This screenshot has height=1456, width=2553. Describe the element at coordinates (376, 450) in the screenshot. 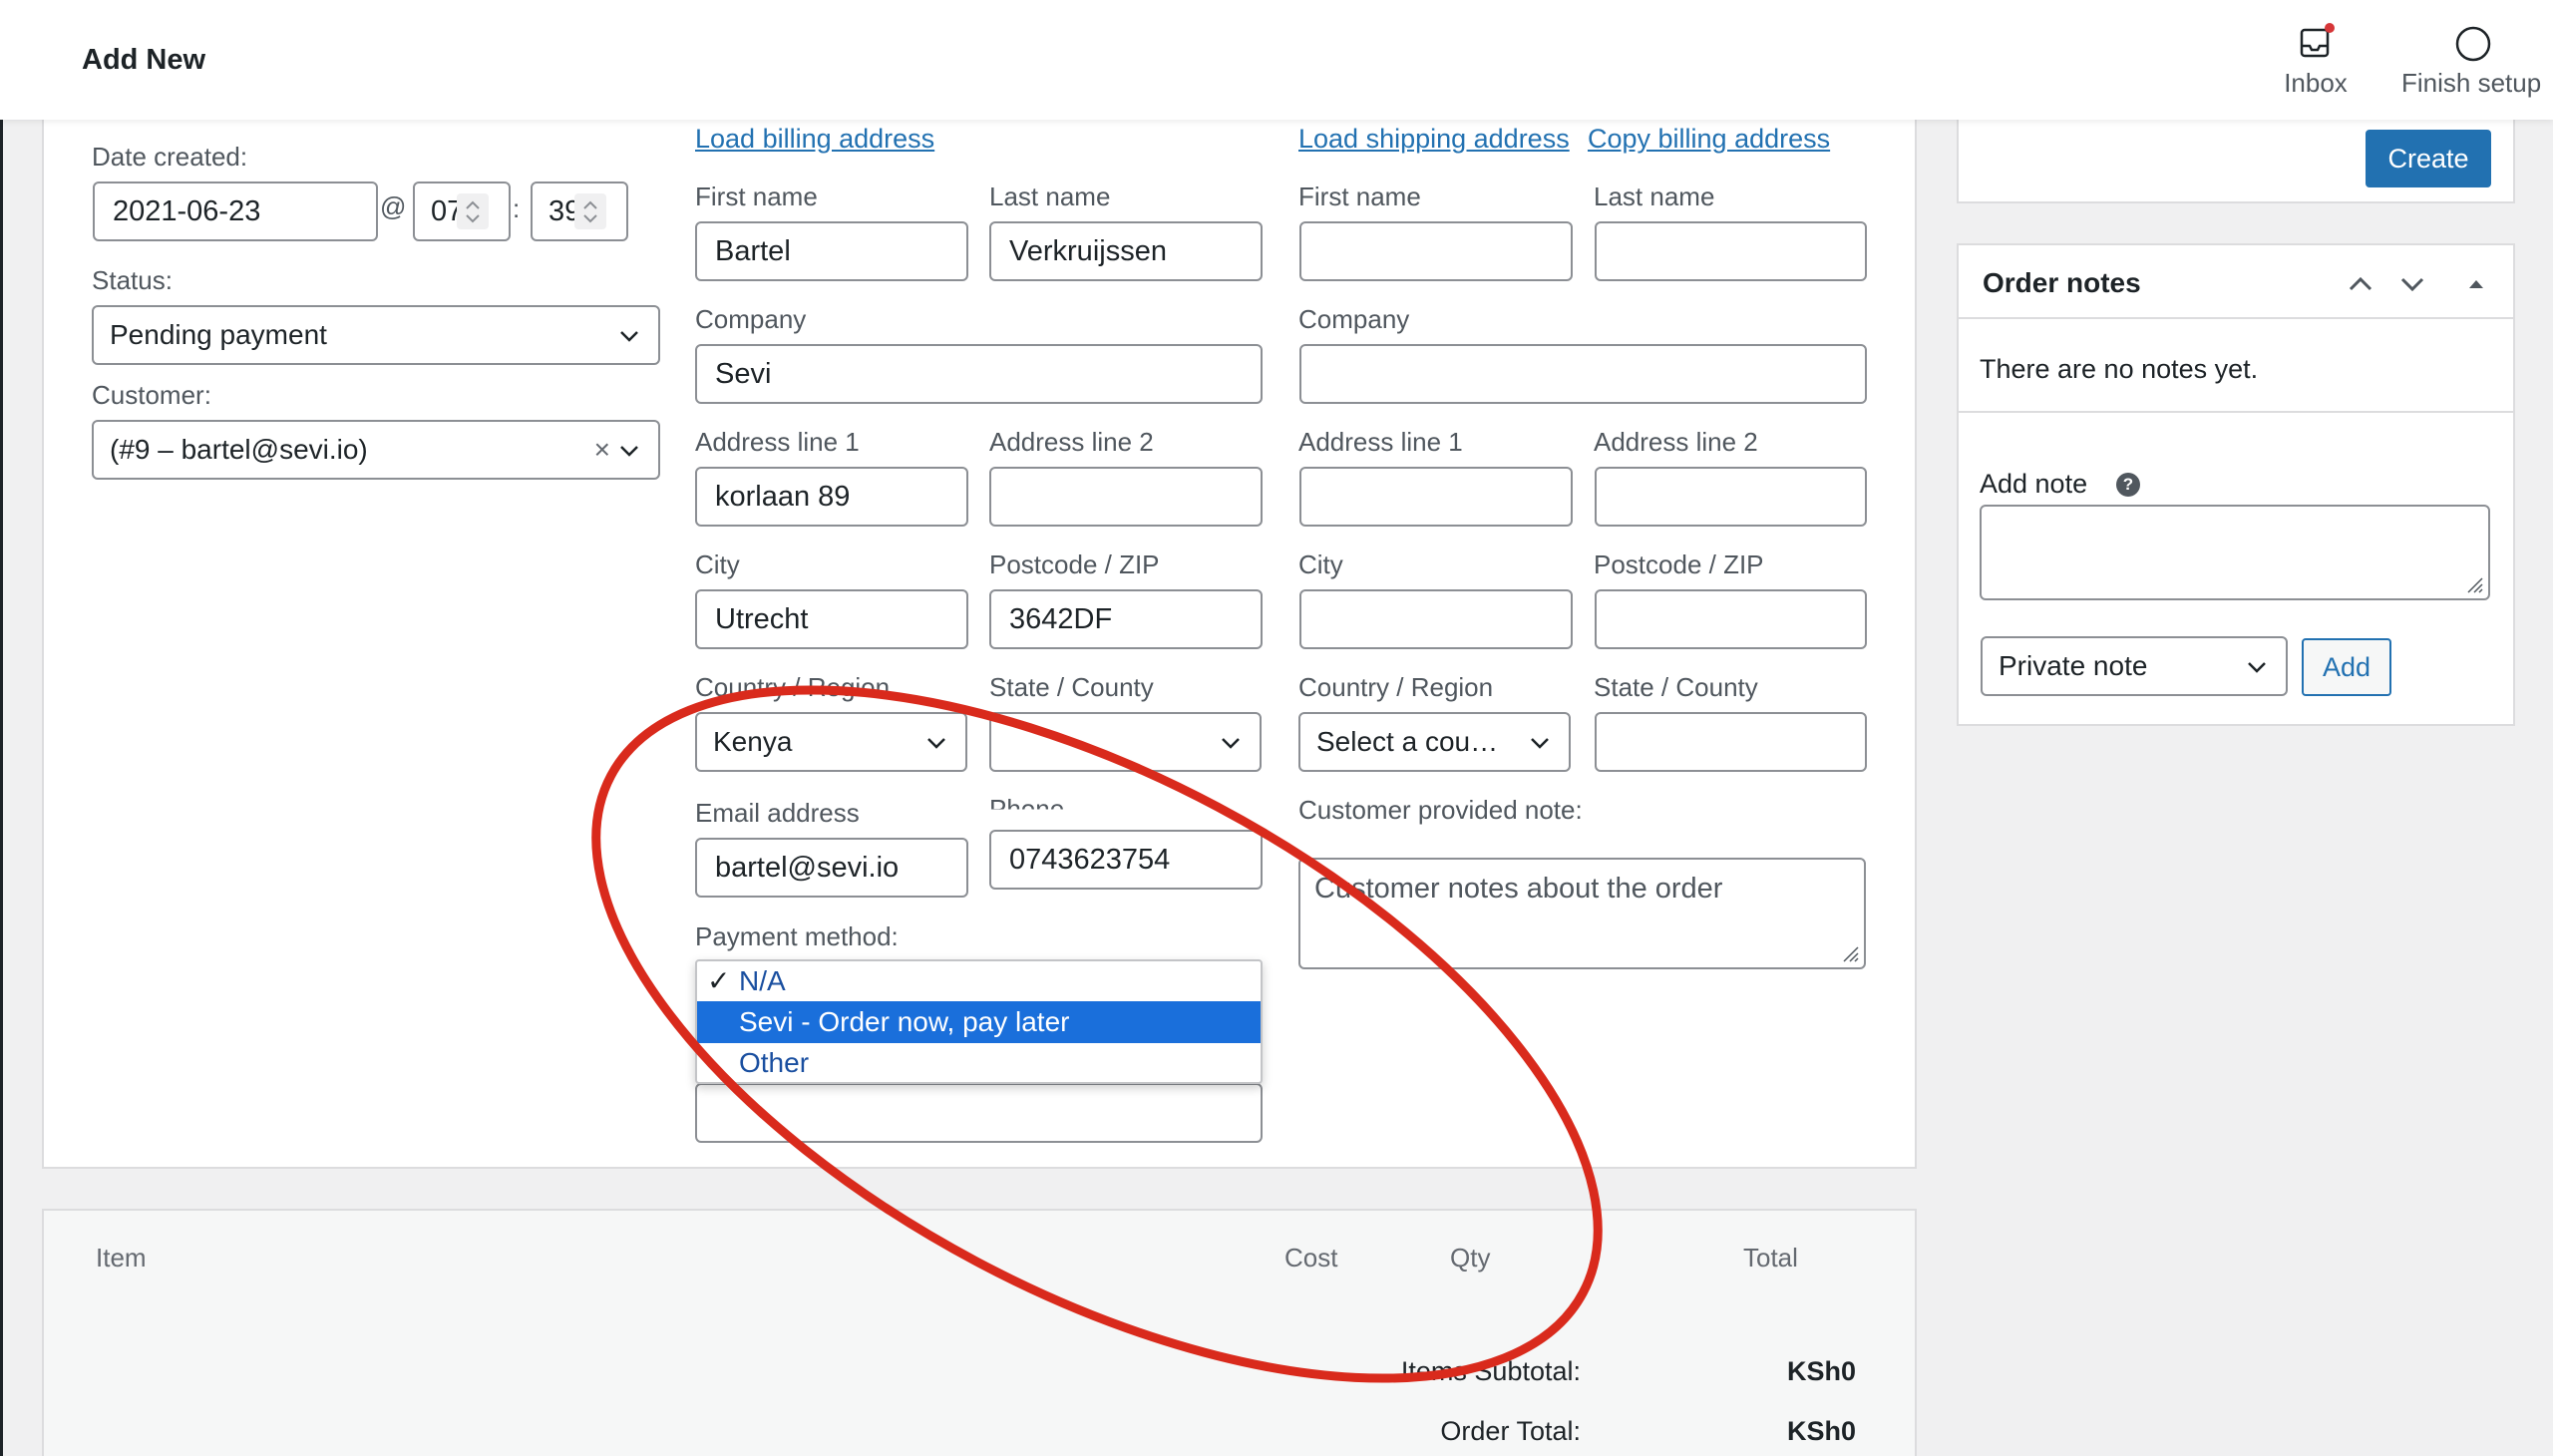

I see `customer-select: (#9 – bartel@sevi.io) ×` at that location.